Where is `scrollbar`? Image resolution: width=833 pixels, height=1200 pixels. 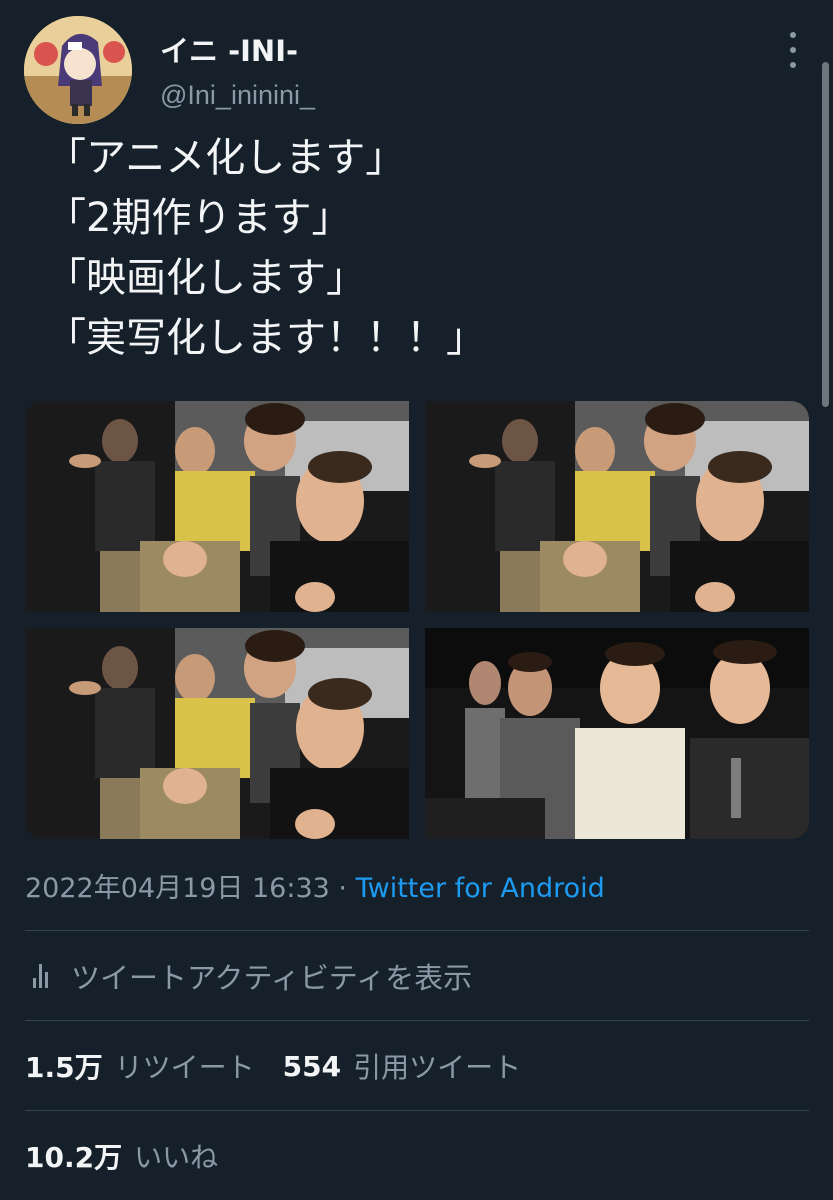 scrollbar is located at coordinates (825, 234).